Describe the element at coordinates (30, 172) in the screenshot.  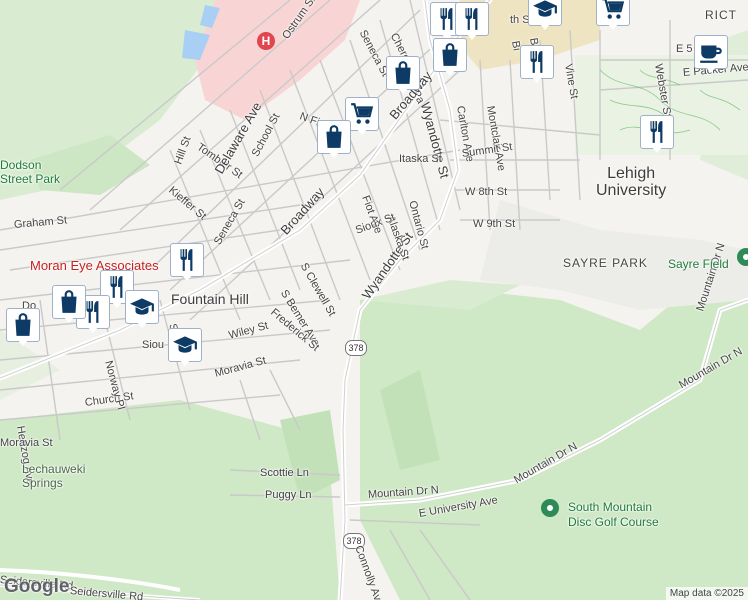
I see `place-label: Dodson Street Park` at that location.